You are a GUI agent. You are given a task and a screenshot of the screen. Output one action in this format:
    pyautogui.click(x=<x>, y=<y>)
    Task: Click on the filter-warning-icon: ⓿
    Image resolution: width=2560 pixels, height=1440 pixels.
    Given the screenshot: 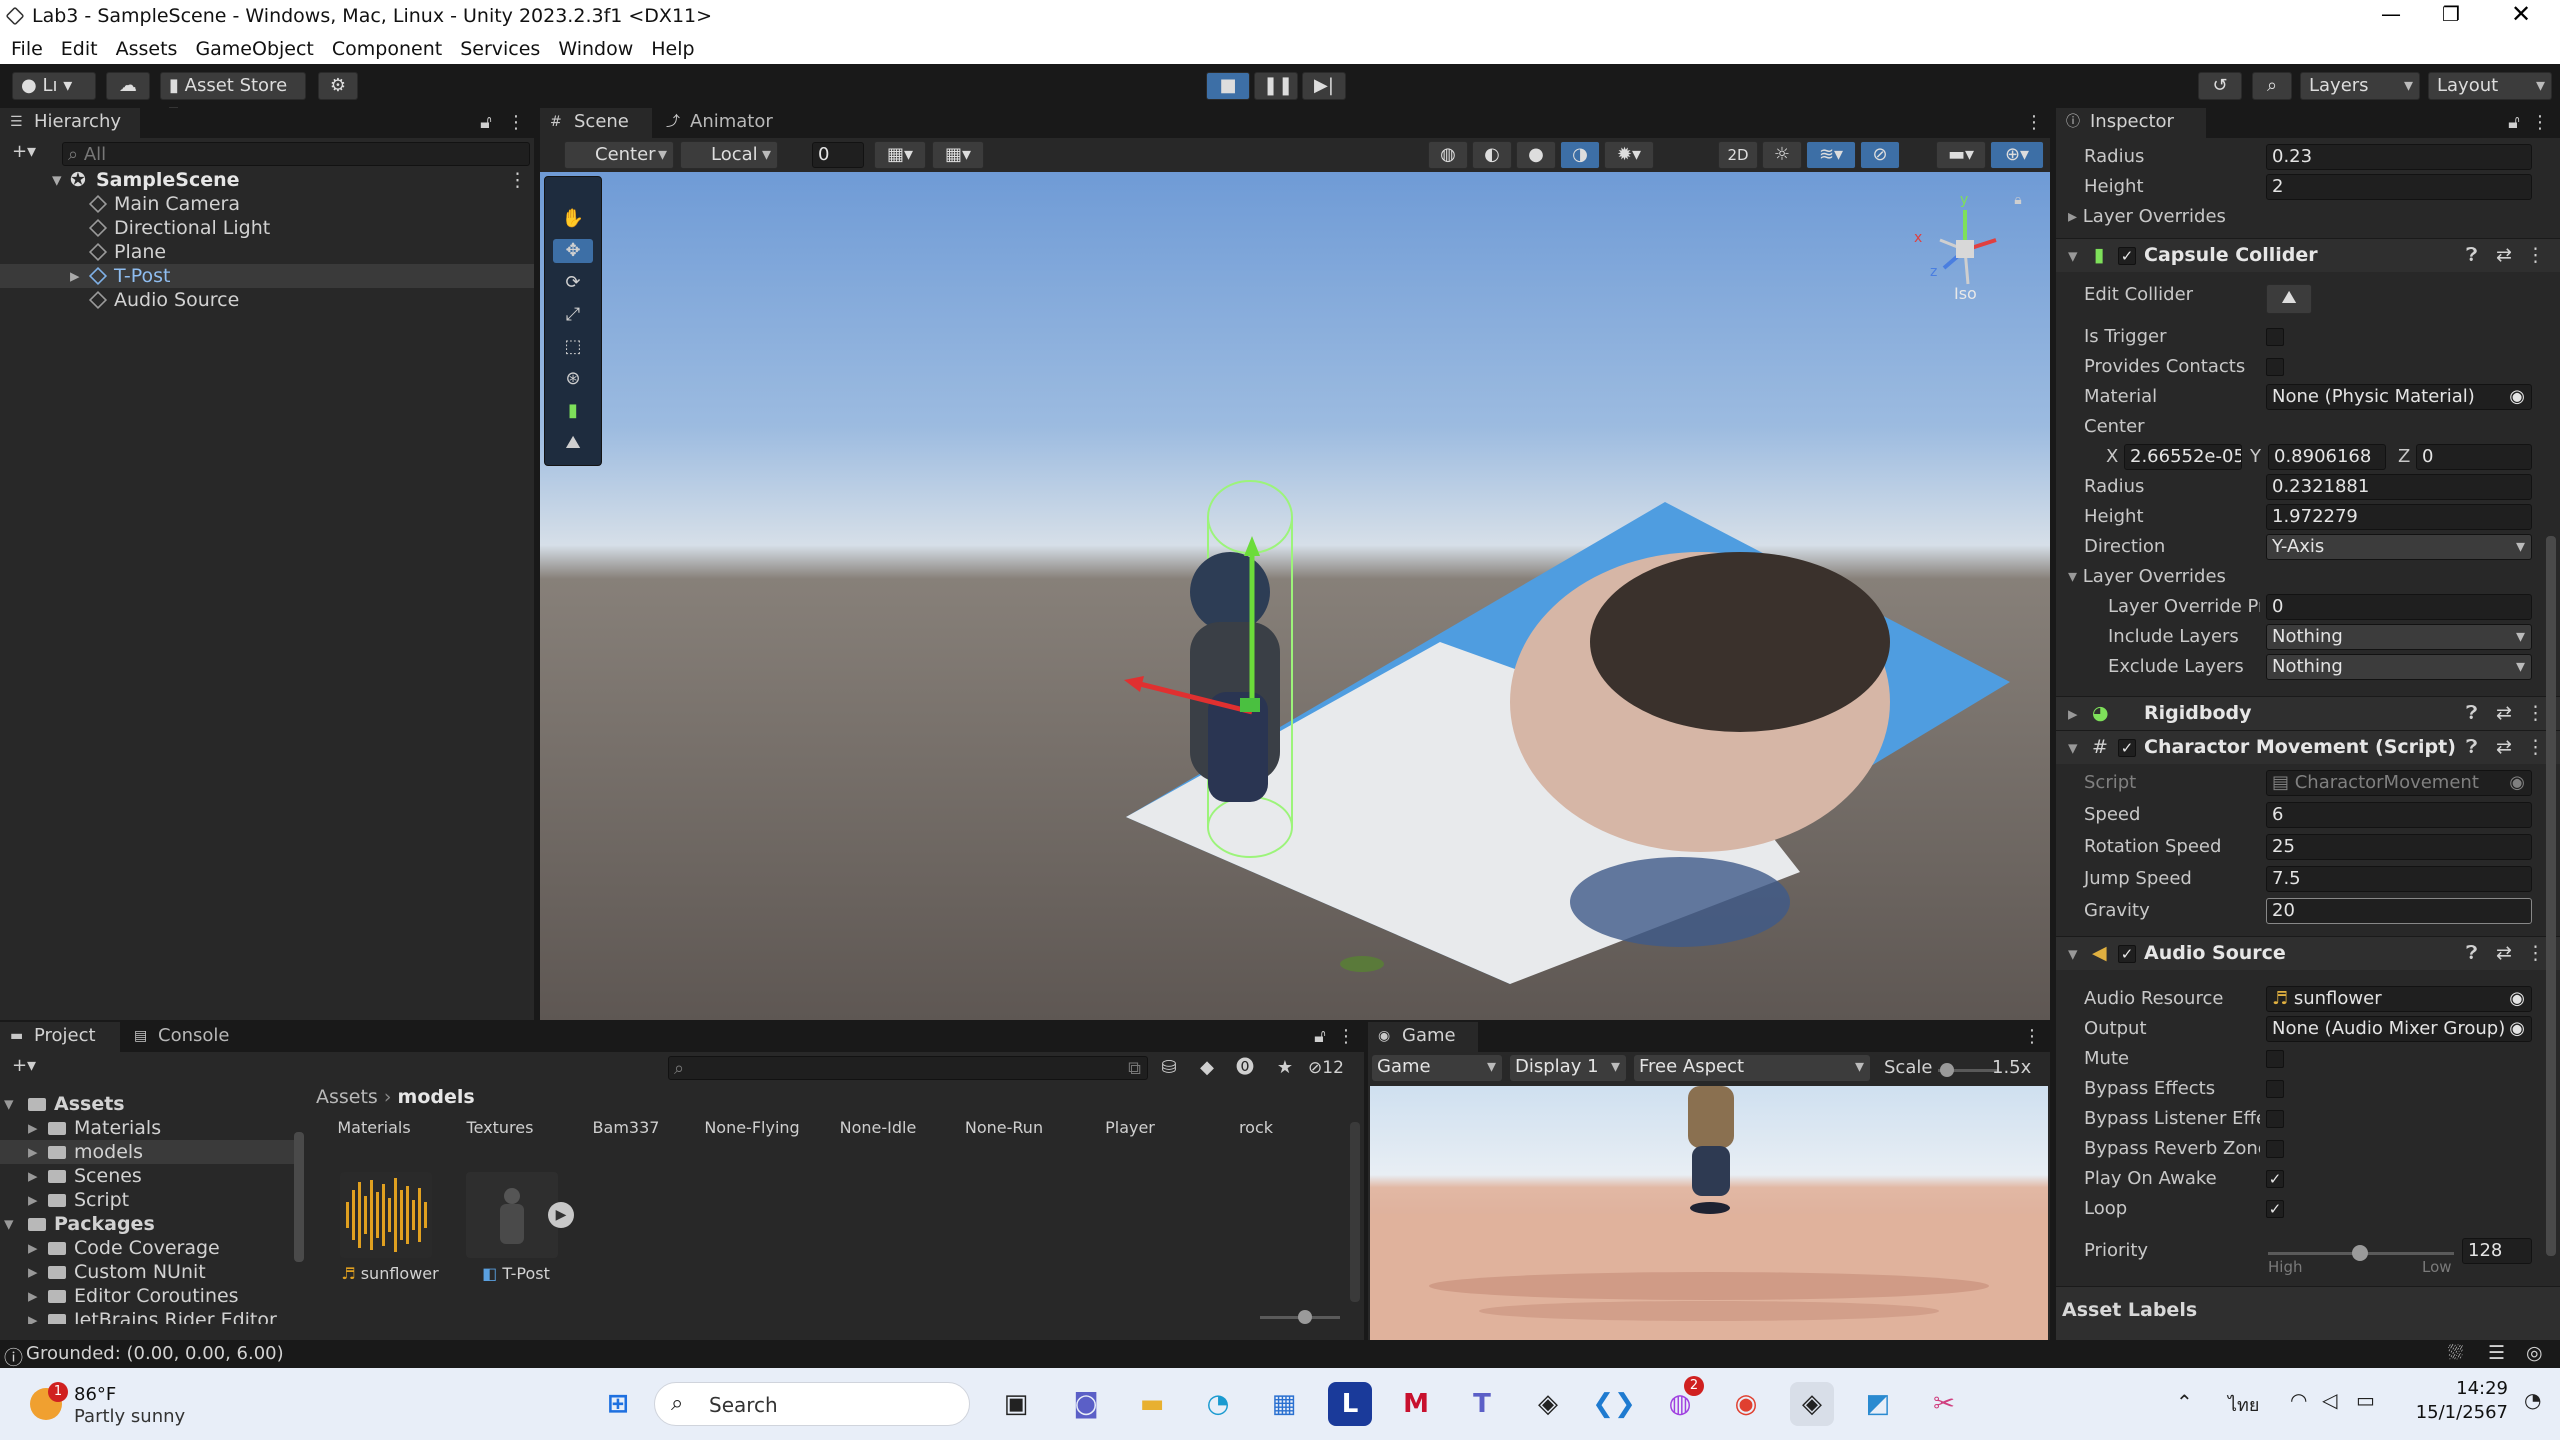 What is the action you would take?
    pyautogui.click(x=1245, y=1068)
    